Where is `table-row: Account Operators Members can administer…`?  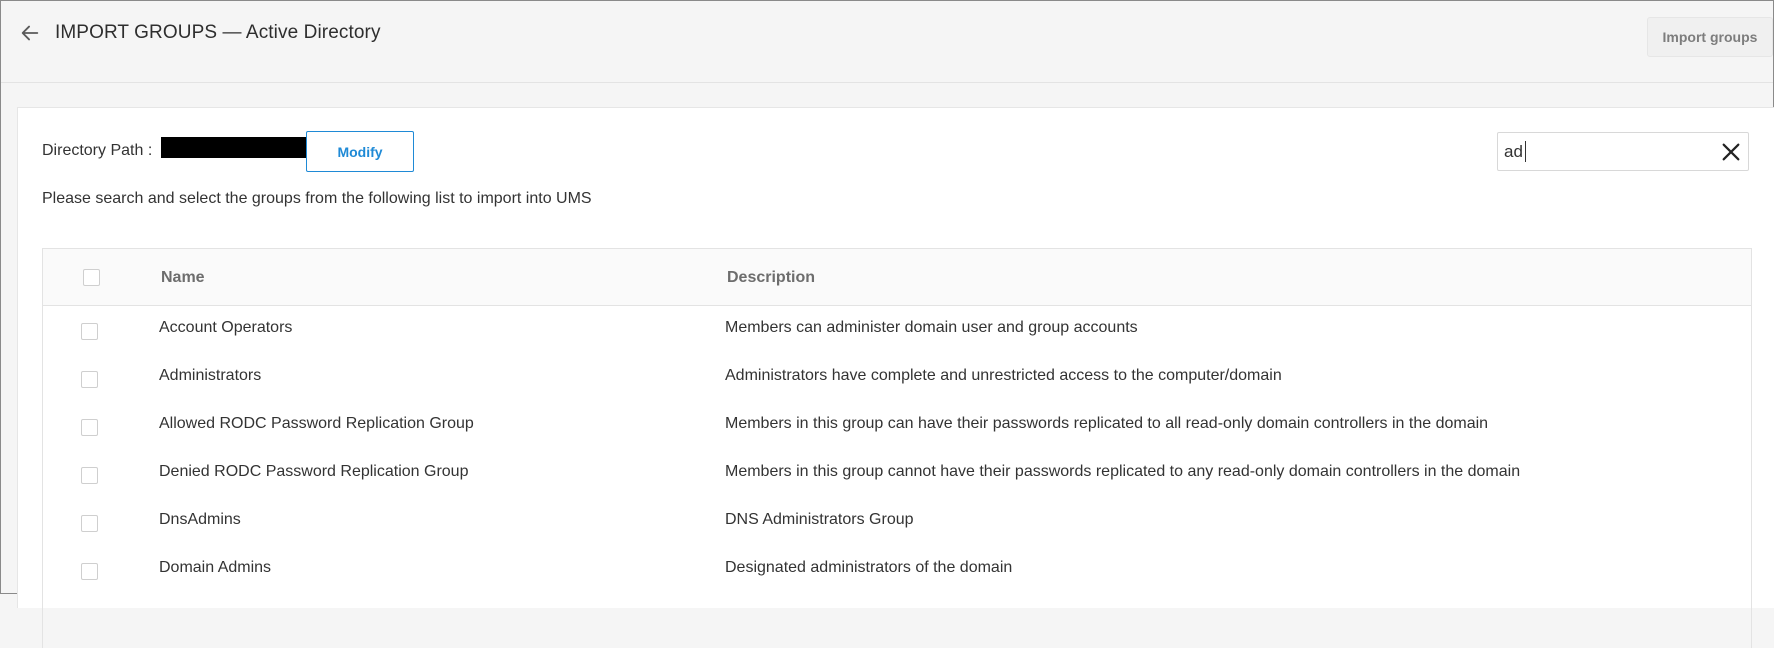
table-row: Account Operators Members can administer… is located at coordinates (897, 329).